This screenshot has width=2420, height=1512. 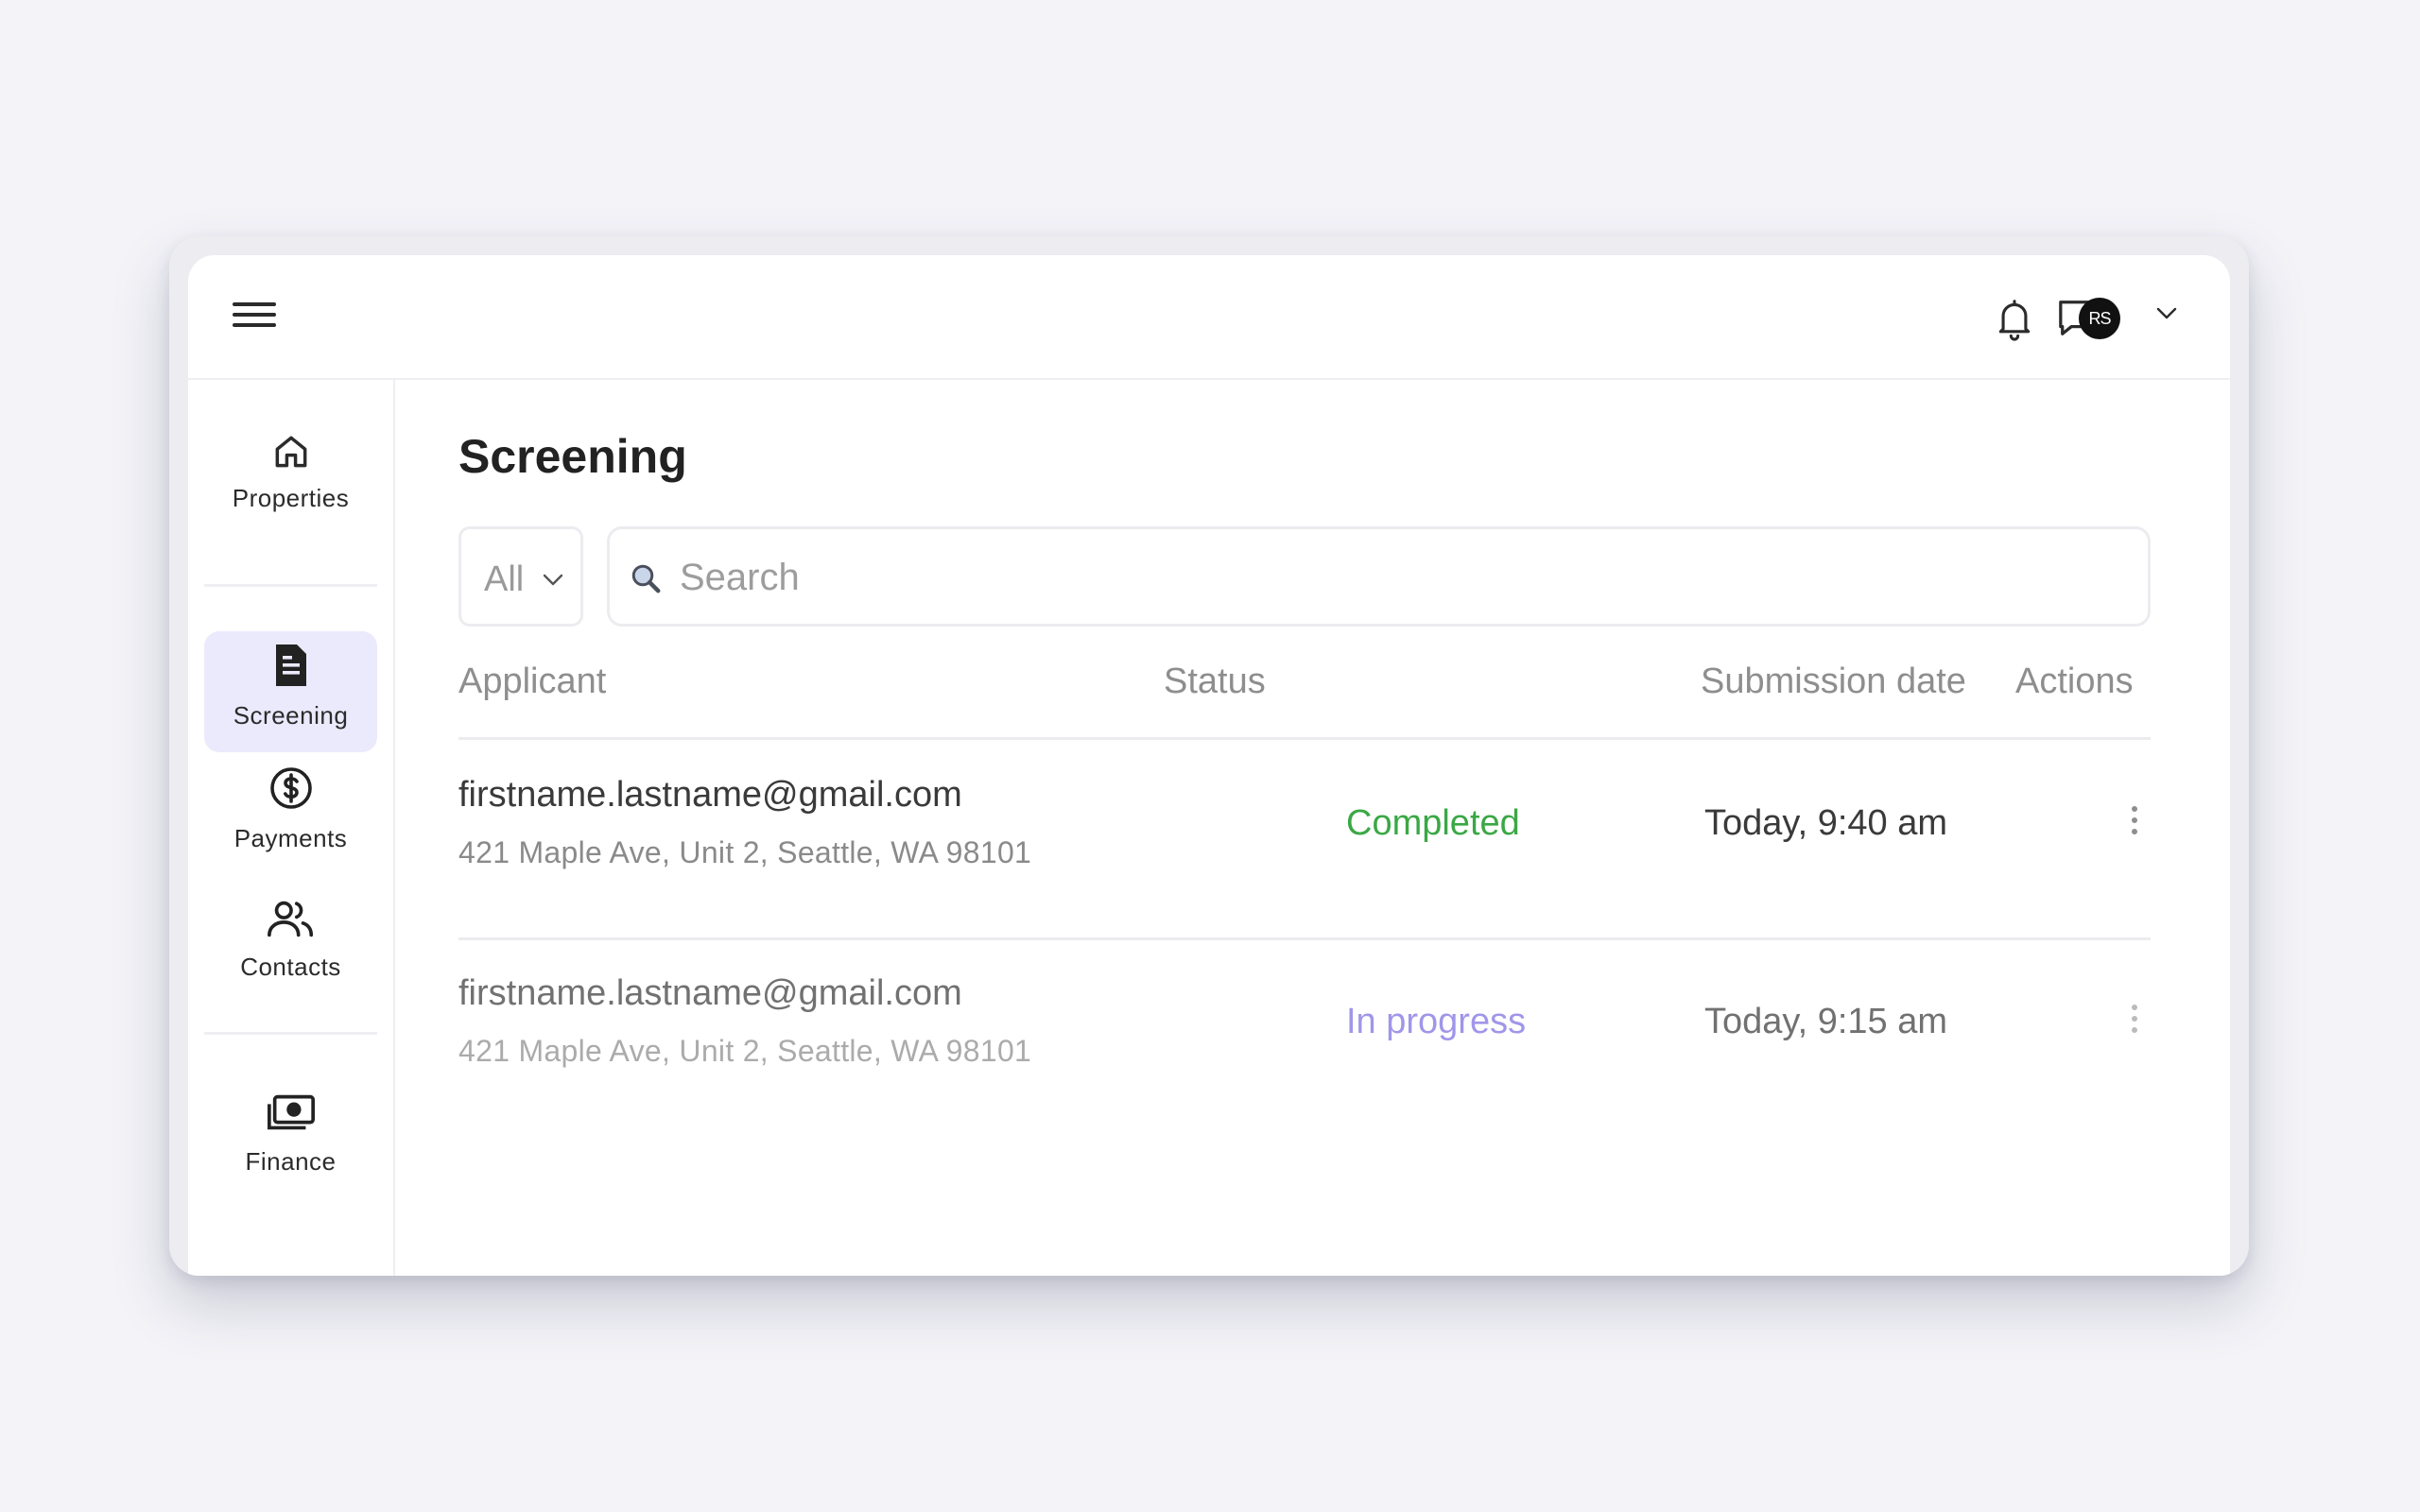 I want to click on table-row-divider, so click(x=1304, y=938).